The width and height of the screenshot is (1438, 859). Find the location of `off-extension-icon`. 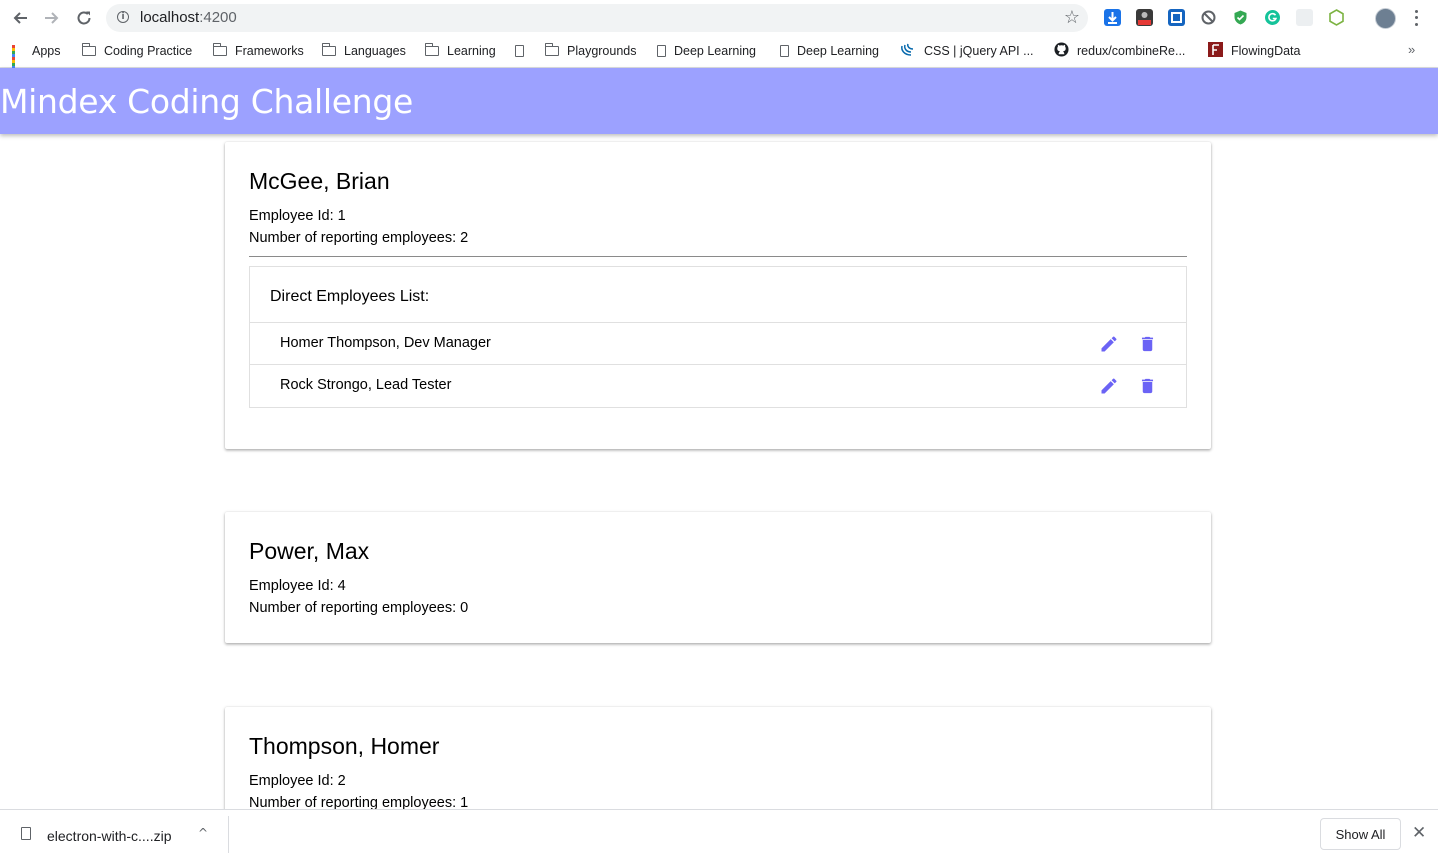

off-extension-icon is located at coordinates (1144, 17).